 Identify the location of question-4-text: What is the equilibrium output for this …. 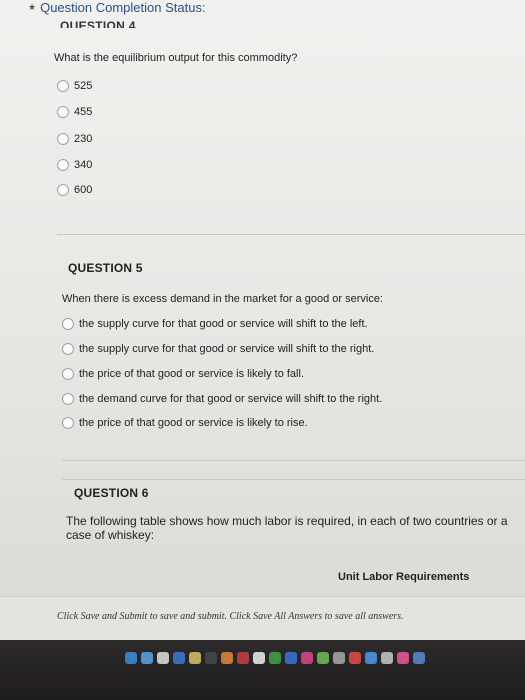
(176, 58).